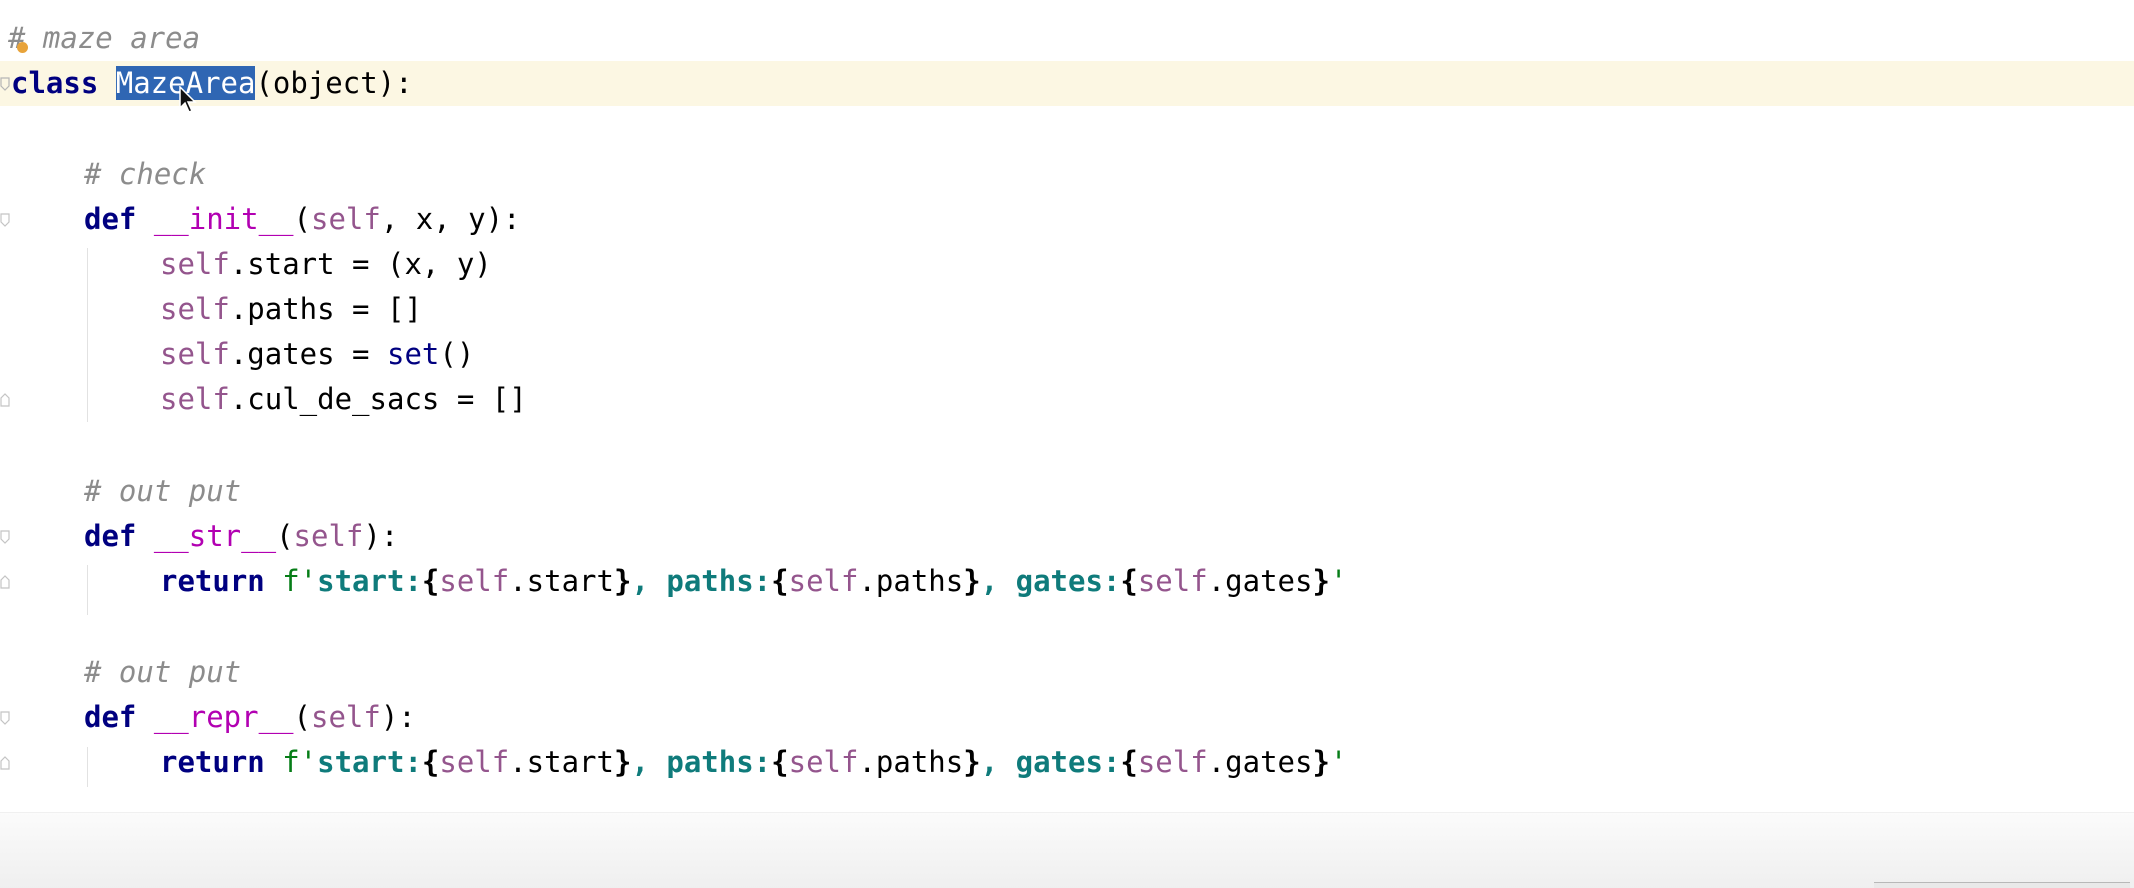 This screenshot has height=888, width=2134. What do you see at coordinates (1067, 536) in the screenshot?
I see `code-line: def __str__(self):` at bounding box center [1067, 536].